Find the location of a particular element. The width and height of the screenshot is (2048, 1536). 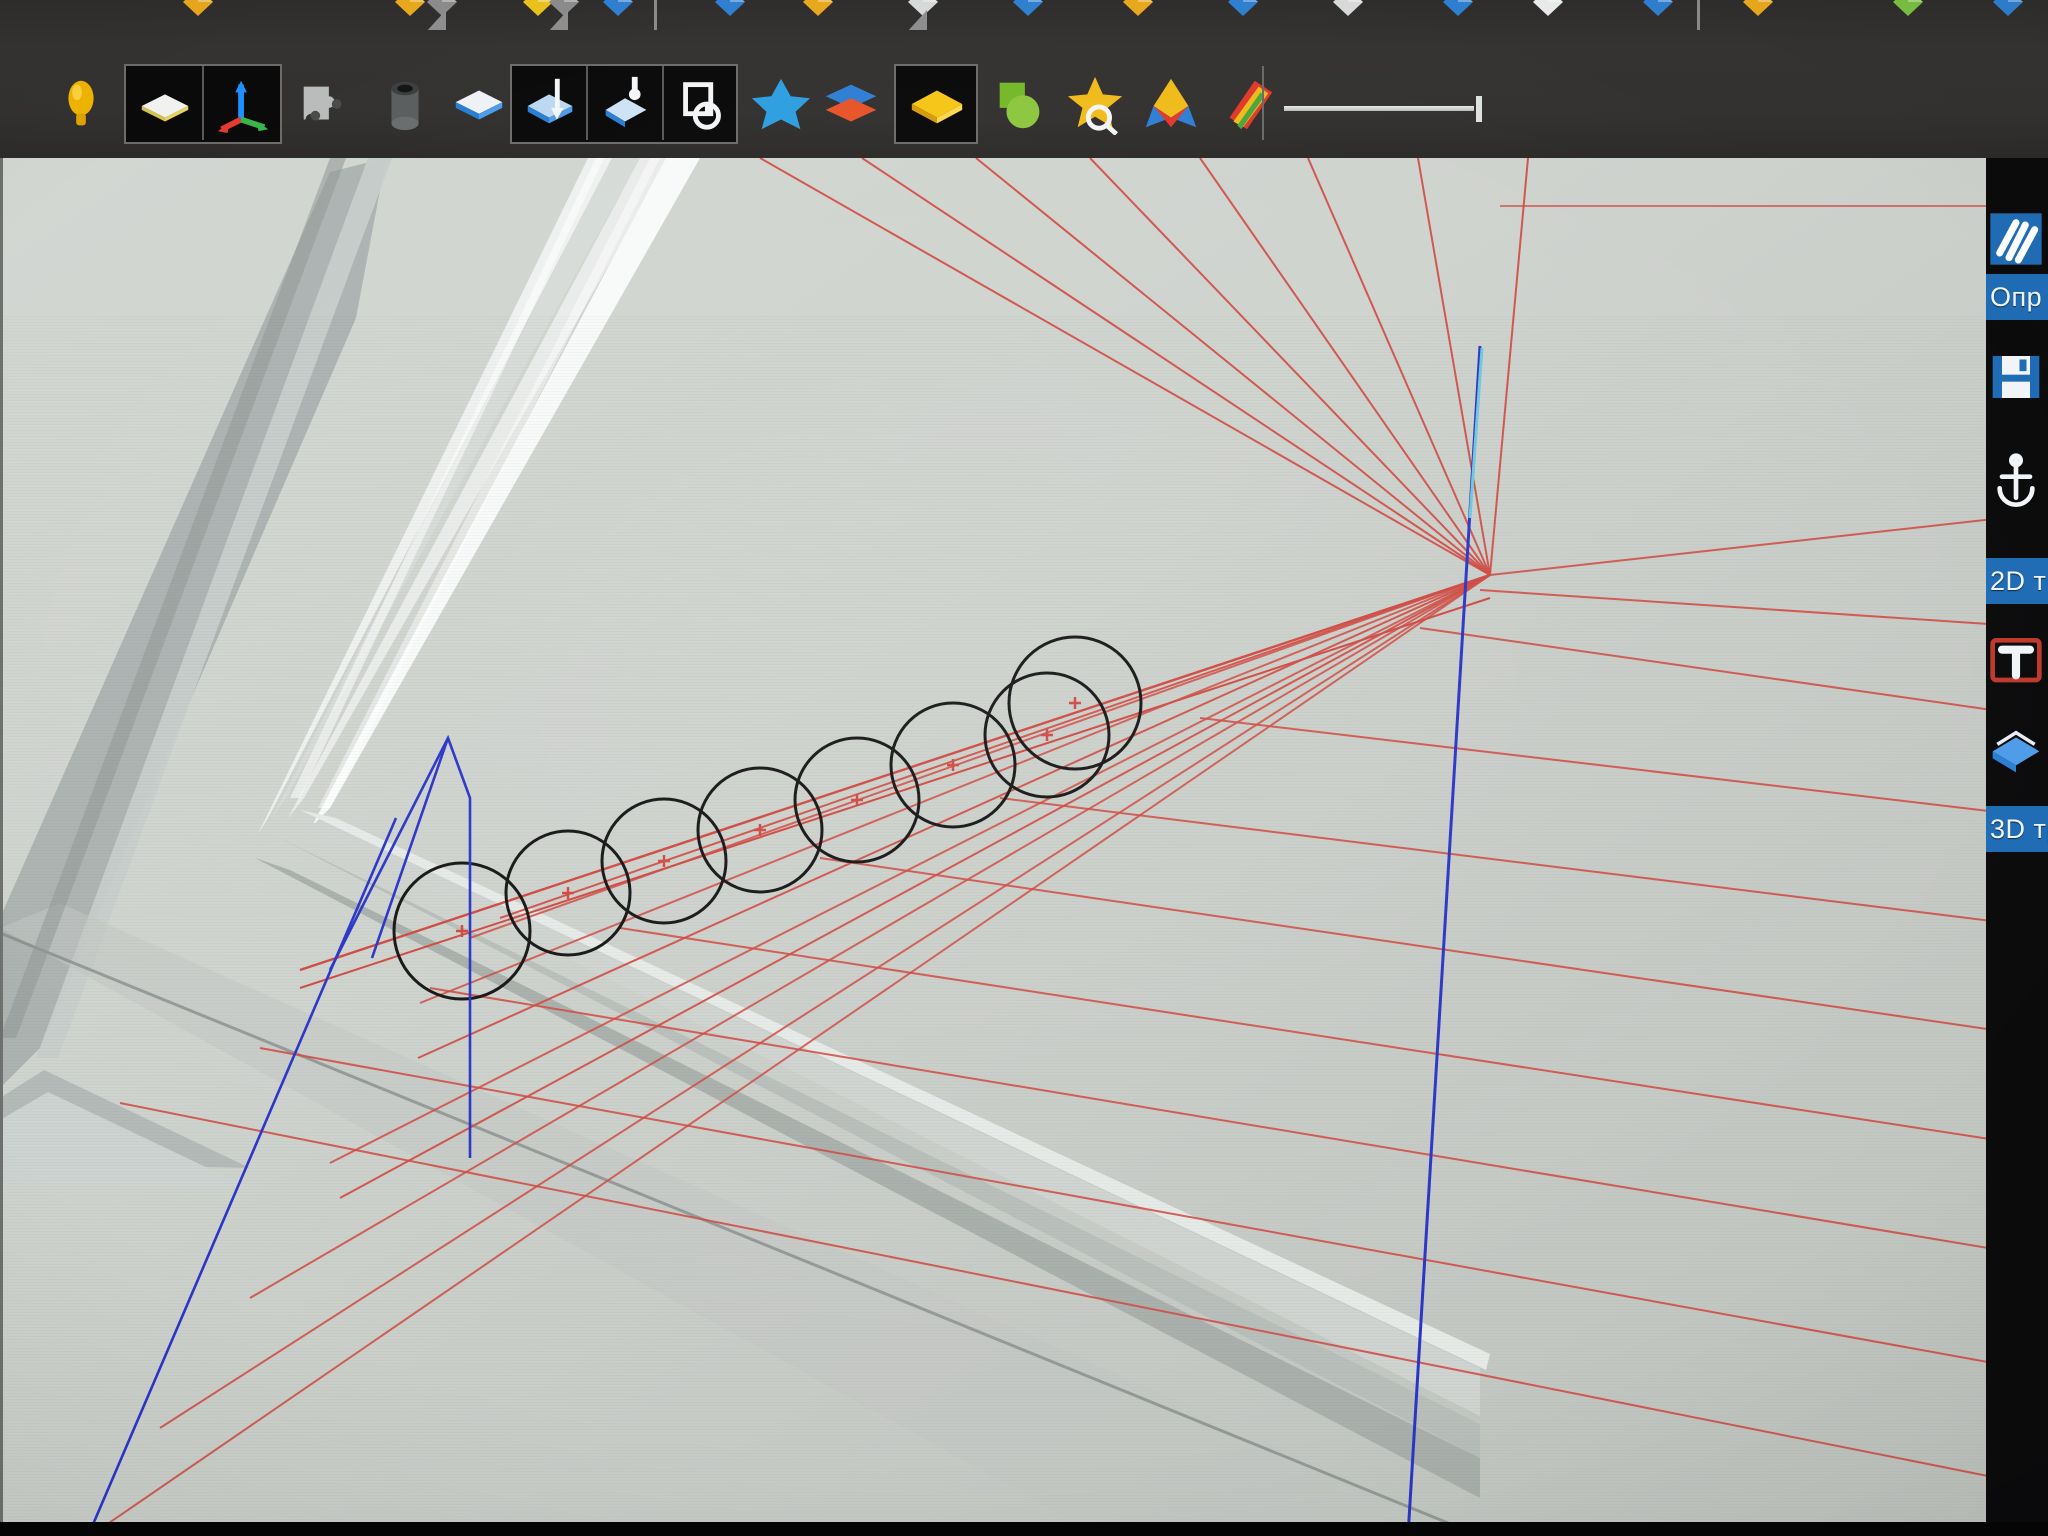

triangle-yellow4-icon is located at coordinates (1137, 8).